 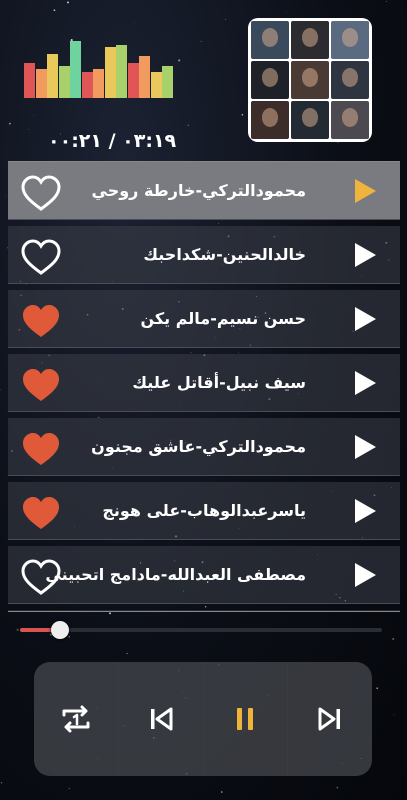 I want to click on repeat-one-button, so click(x=76, y=719).